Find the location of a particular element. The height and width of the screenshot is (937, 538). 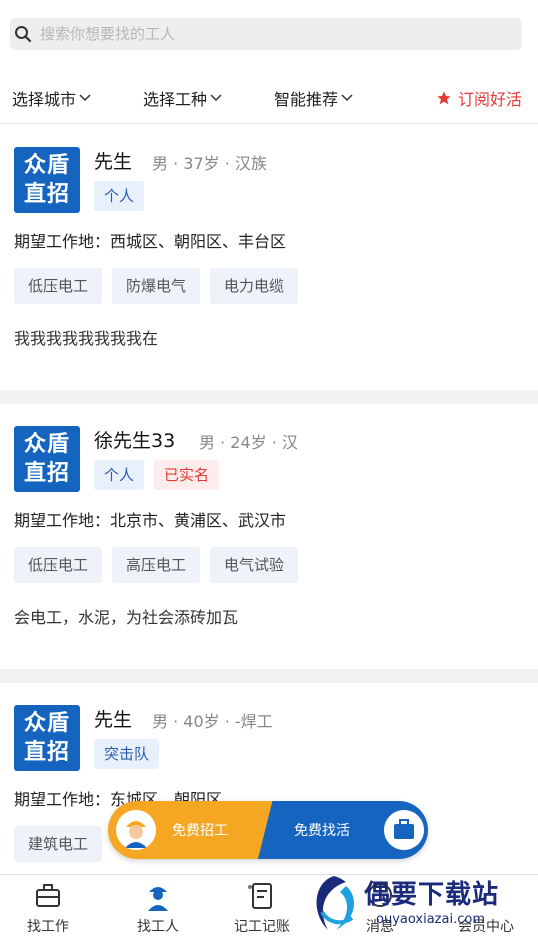

subscribe-button: 订阅好活 is located at coordinates (479, 98).